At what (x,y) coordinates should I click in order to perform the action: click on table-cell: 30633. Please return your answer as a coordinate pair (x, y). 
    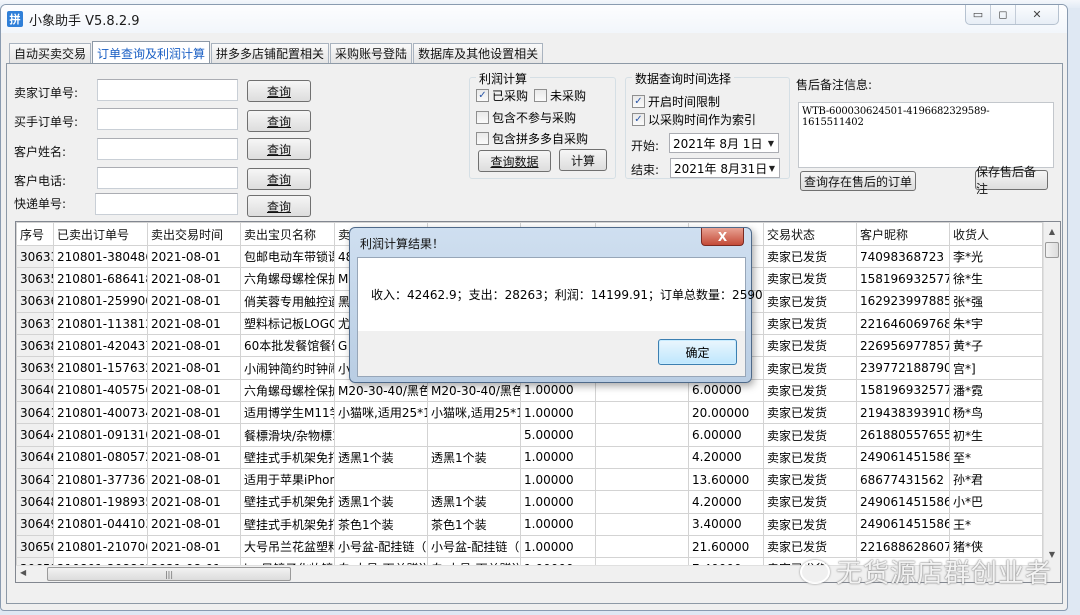
    Looking at the image, I should click on (35, 256).